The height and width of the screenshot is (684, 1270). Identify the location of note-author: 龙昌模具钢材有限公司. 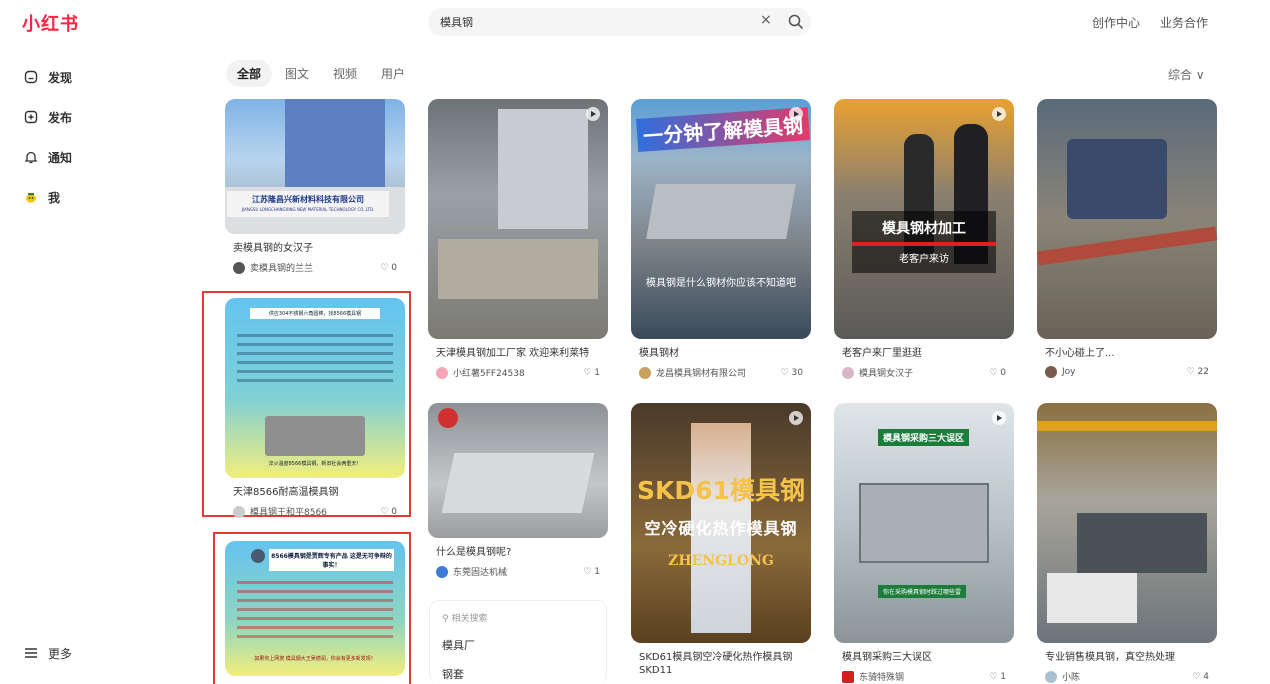
(701, 372).